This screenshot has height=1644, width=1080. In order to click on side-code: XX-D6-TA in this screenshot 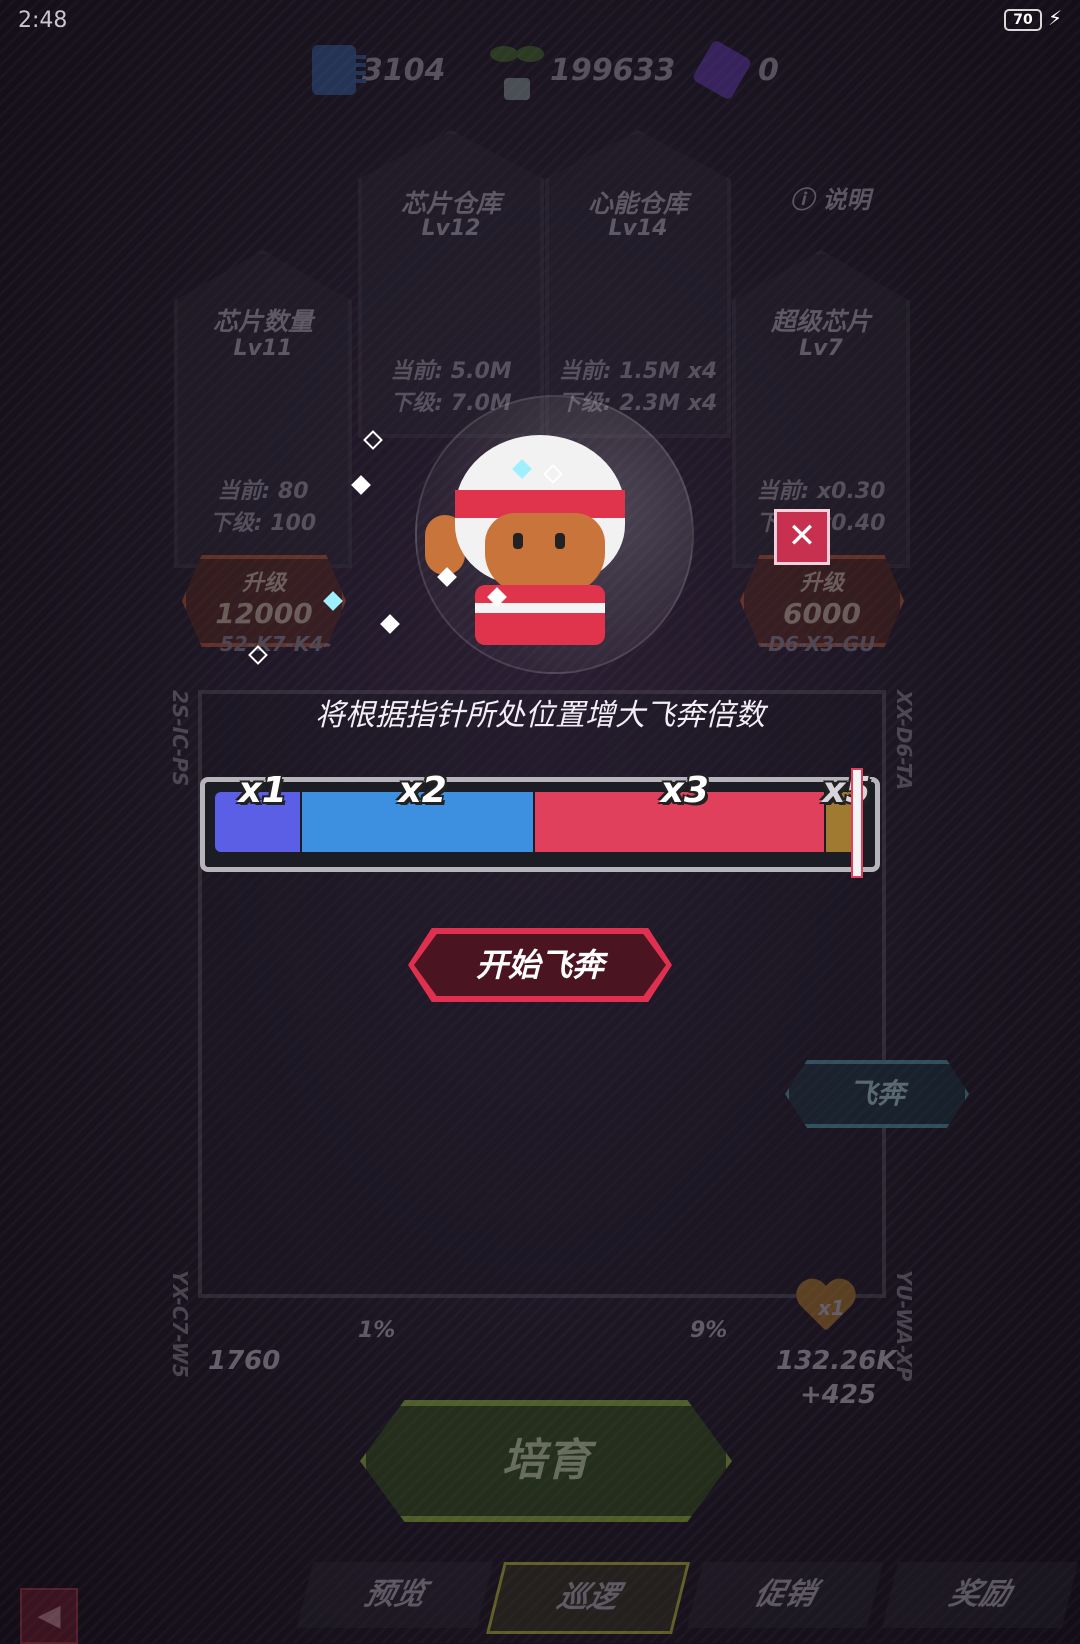, I will do `click(904, 740)`.